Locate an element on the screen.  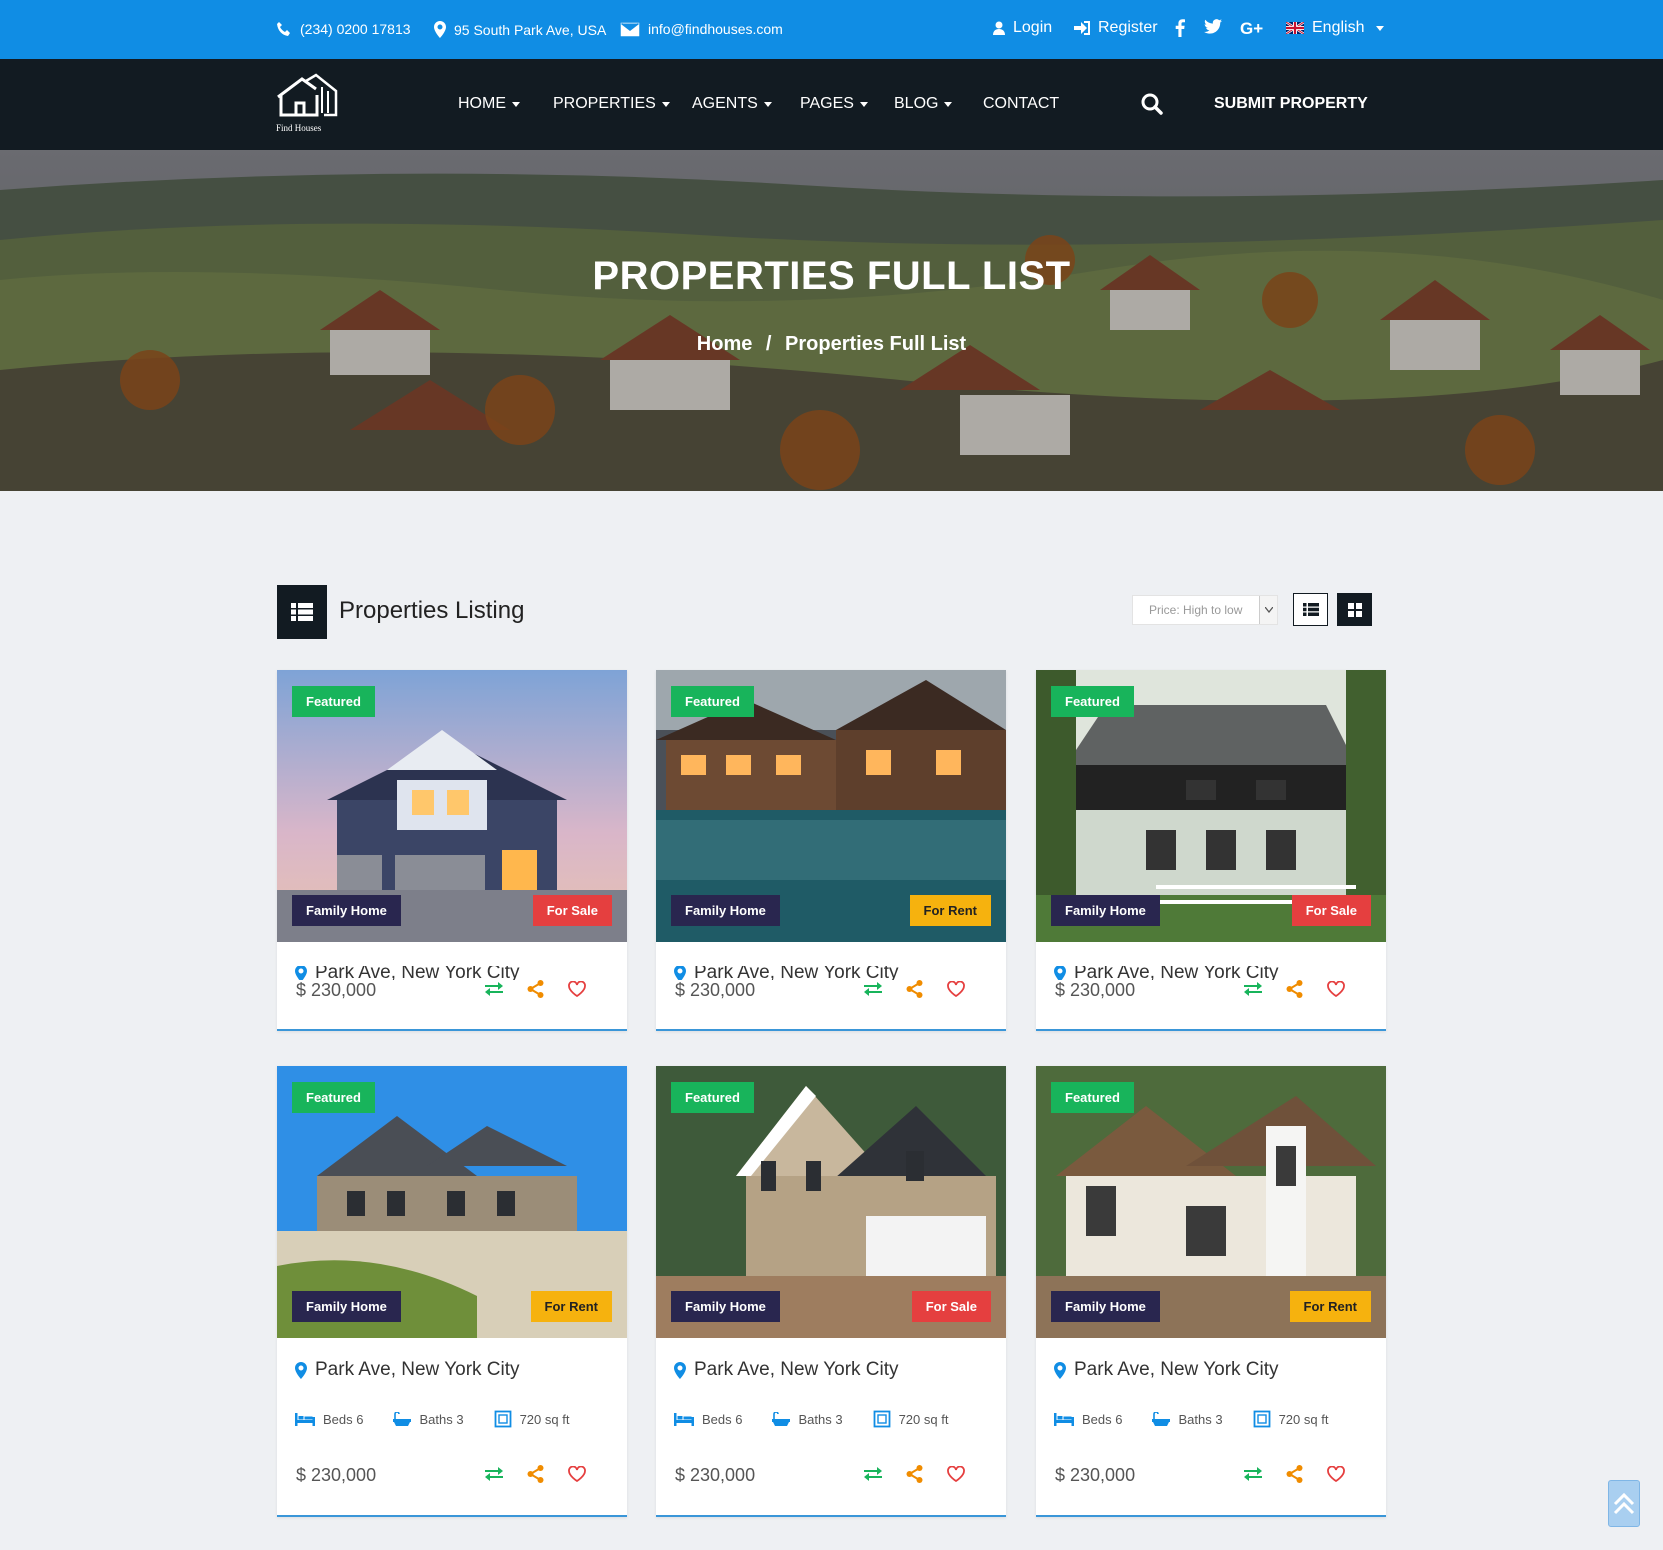
listing-icon-box is located at coordinates (302, 612).